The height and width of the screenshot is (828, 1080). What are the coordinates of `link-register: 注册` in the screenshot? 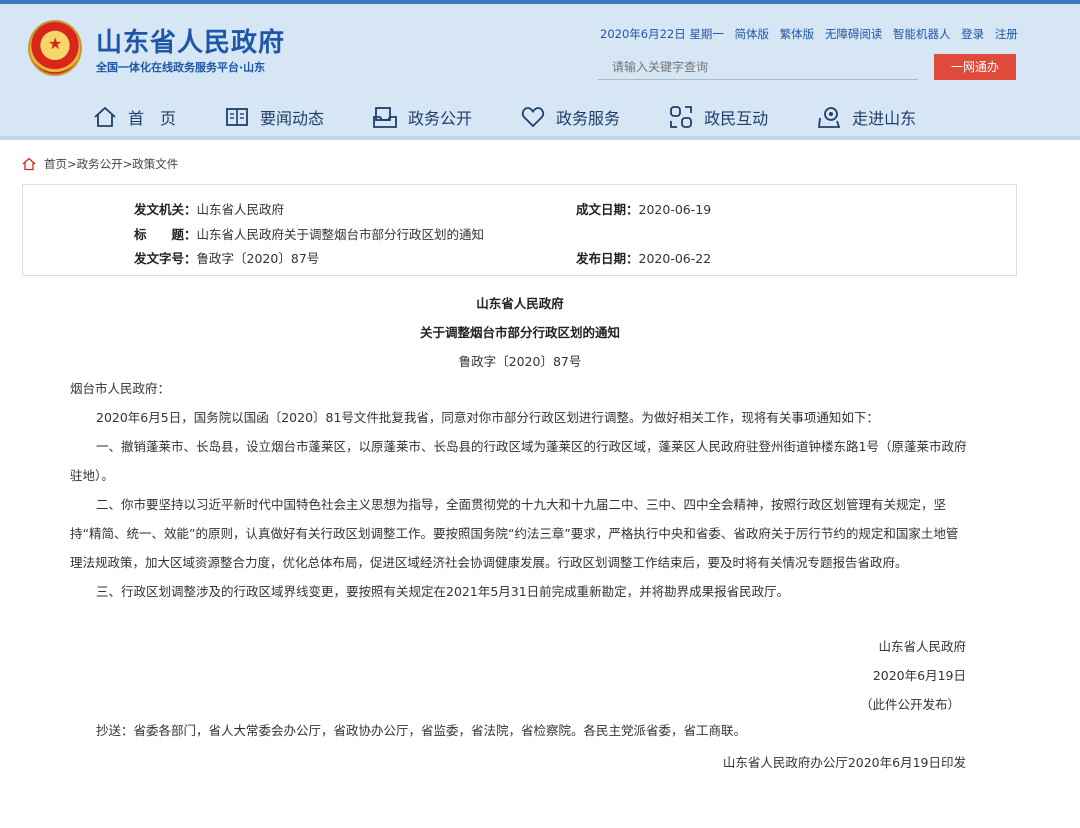 It's located at (1006, 34).